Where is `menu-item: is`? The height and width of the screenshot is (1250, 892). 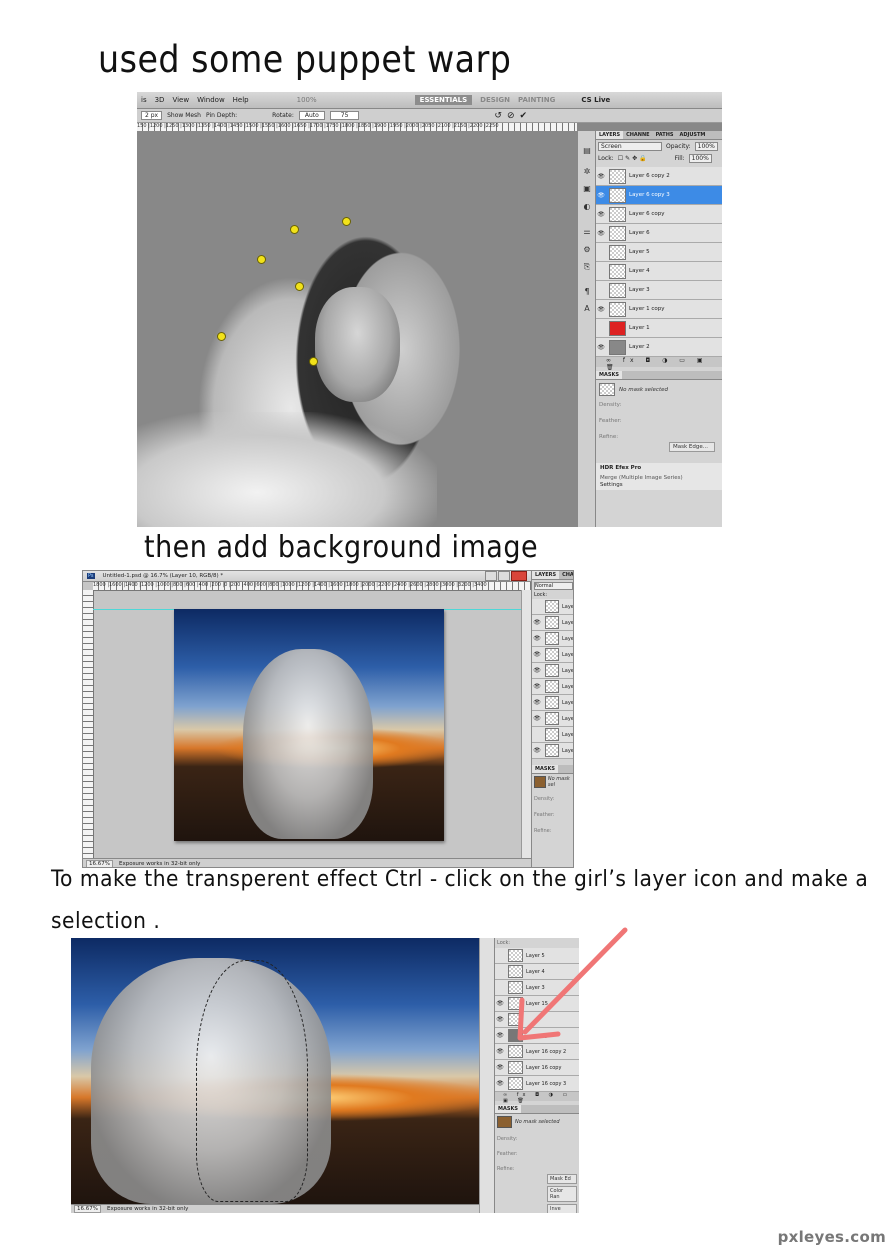 menu-item: is is located at coordinates (144, 100).